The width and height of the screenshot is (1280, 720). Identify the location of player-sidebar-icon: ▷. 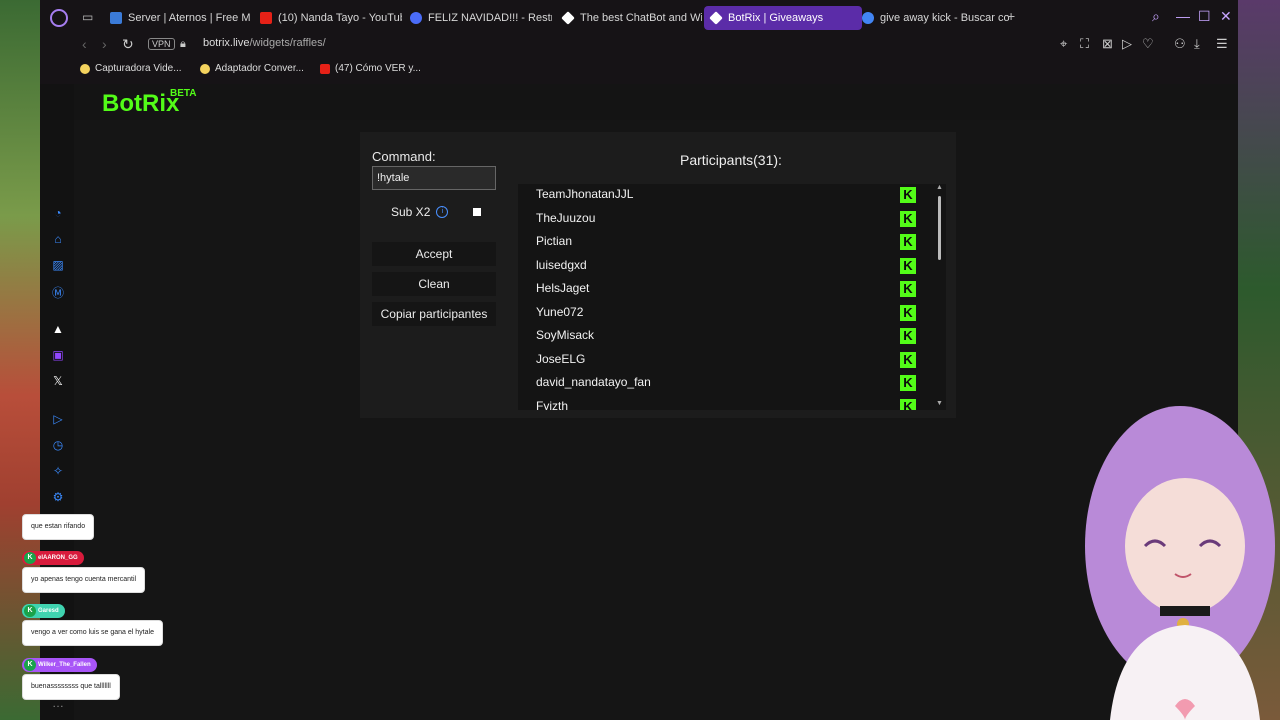
(58, 419).